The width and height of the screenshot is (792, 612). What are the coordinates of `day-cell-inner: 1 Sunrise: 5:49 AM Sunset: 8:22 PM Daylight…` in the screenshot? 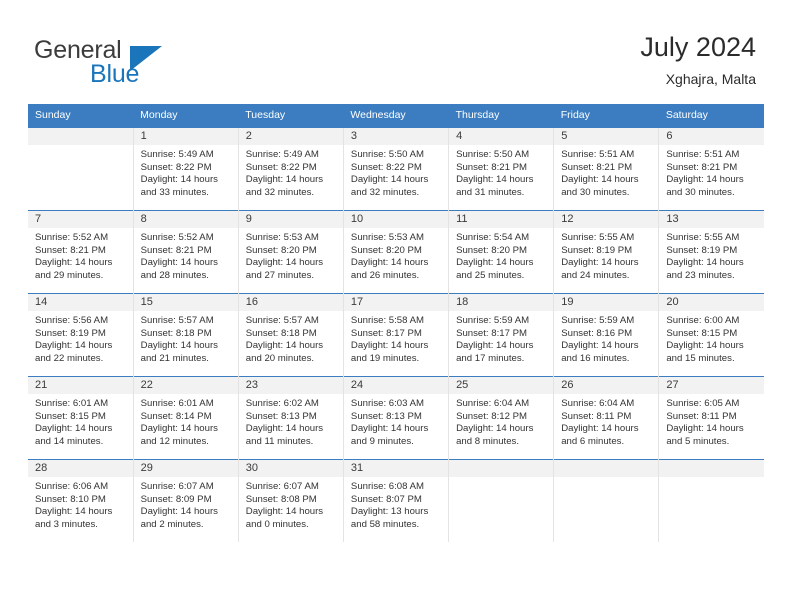 It's located at (185, 169).